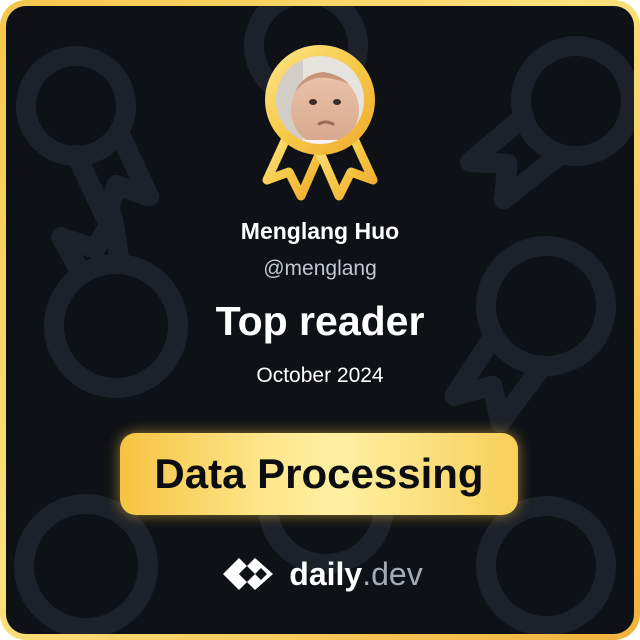  What do you see at coordinates (392, 573) in the screenshot?
I see `brand-name-suffix: .dev` at bounding box center [392, 573].